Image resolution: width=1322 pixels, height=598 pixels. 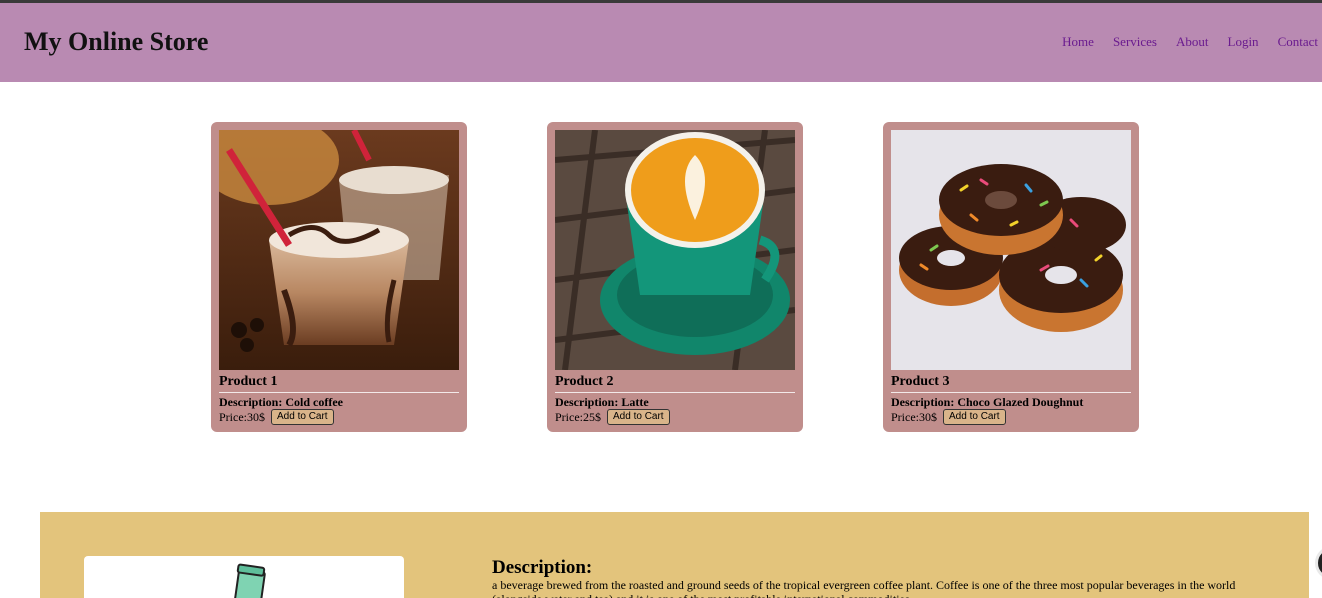 What do you see at coordinates (987, 402) in the screenshot?
I see `product-description: Description: Choco Glazed Doughnut` at bounding box center [987, 402].